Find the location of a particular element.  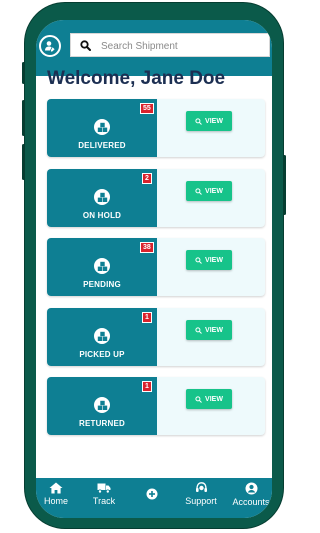

status-card-panel: PICKED UP 1 is located at coordinates (102, 337).